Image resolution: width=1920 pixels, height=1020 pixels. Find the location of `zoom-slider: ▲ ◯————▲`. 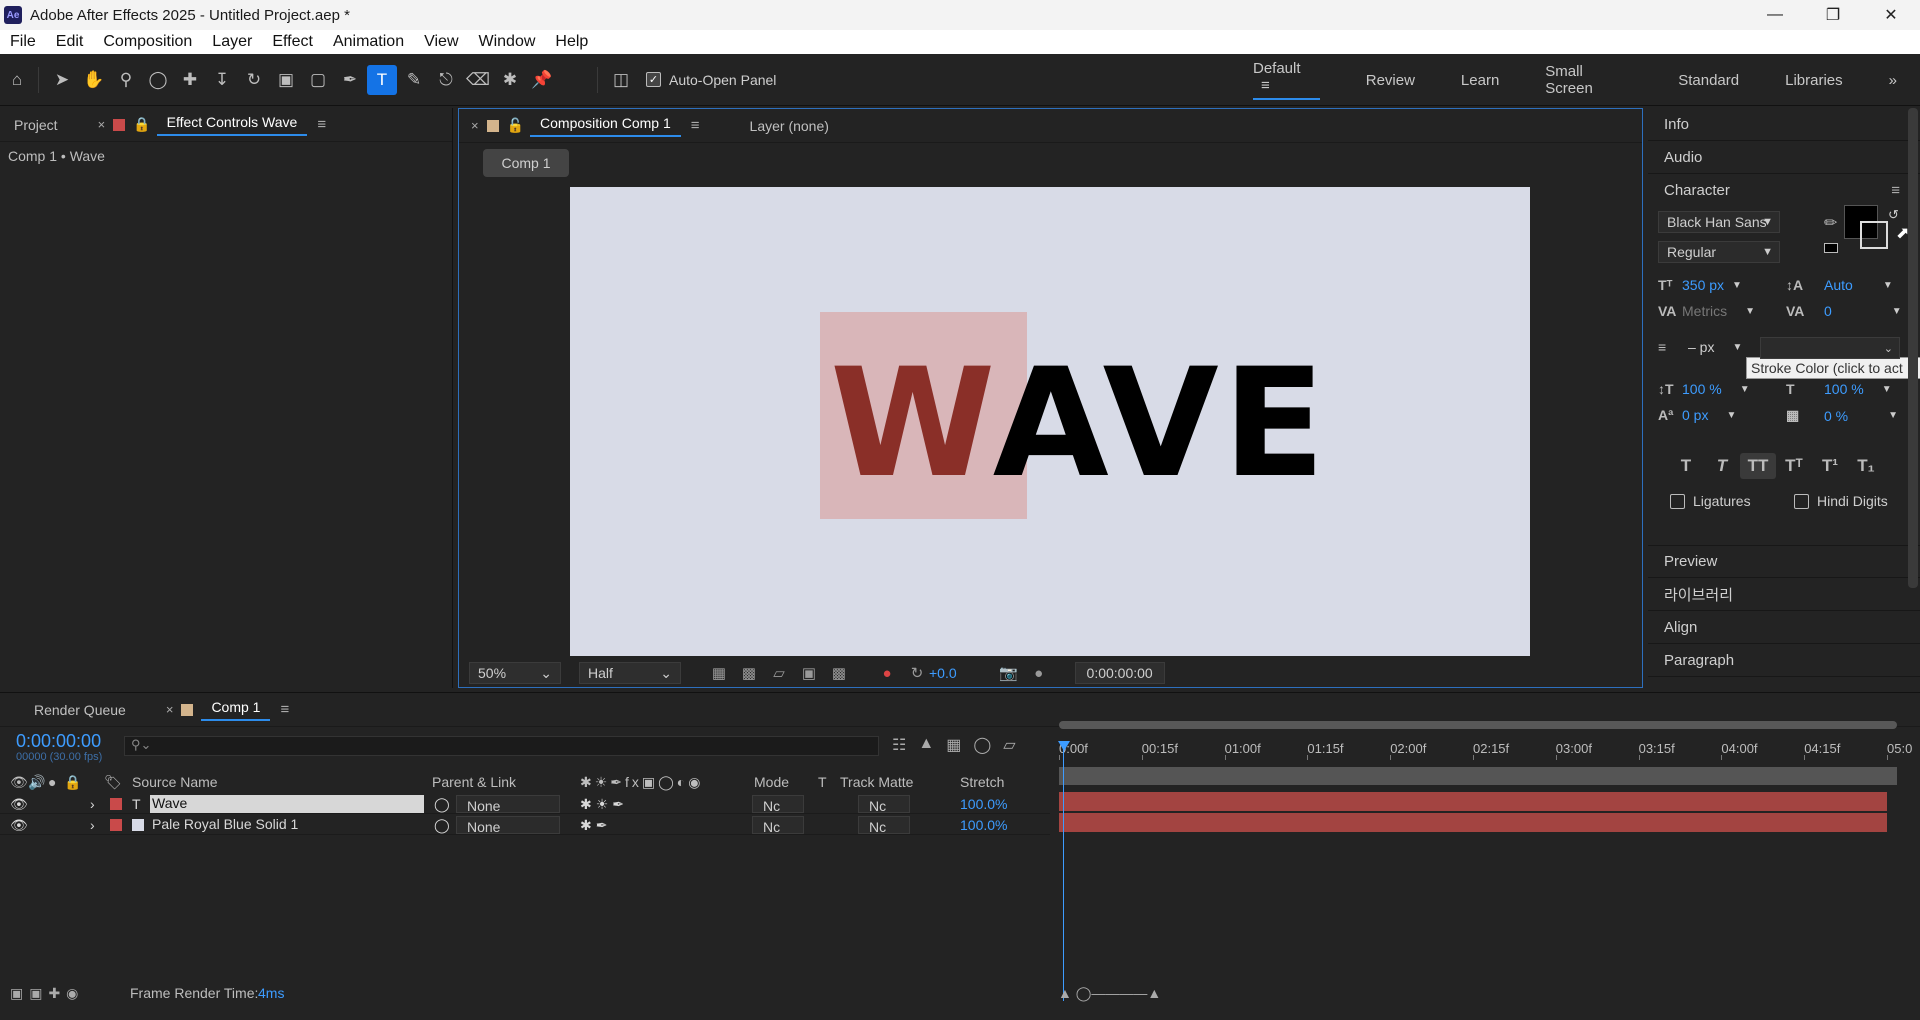

zoom-slider: ▲ ◯————▲ is located at coordinates (1109, 993).